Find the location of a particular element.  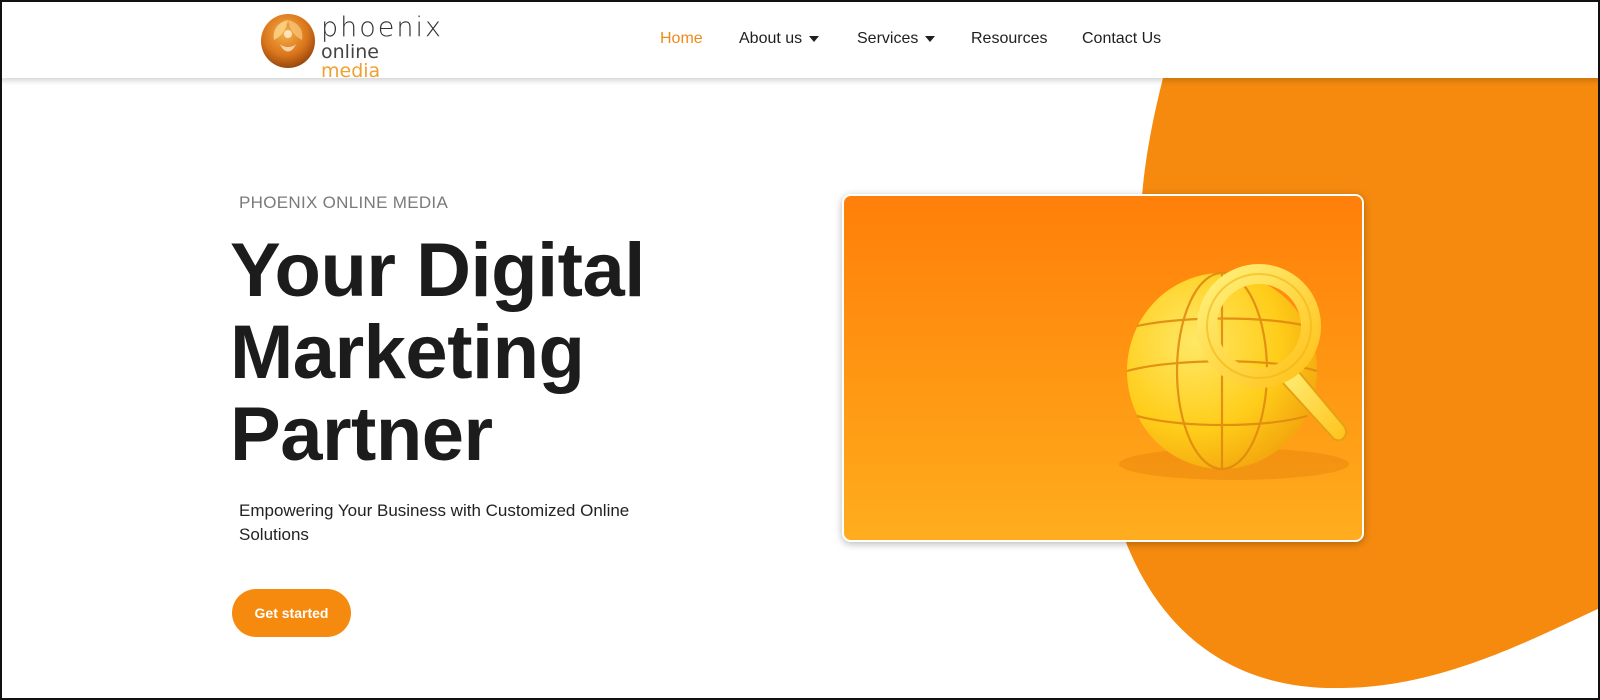

nav-item-label: Home is located at coordinates (681, 38).